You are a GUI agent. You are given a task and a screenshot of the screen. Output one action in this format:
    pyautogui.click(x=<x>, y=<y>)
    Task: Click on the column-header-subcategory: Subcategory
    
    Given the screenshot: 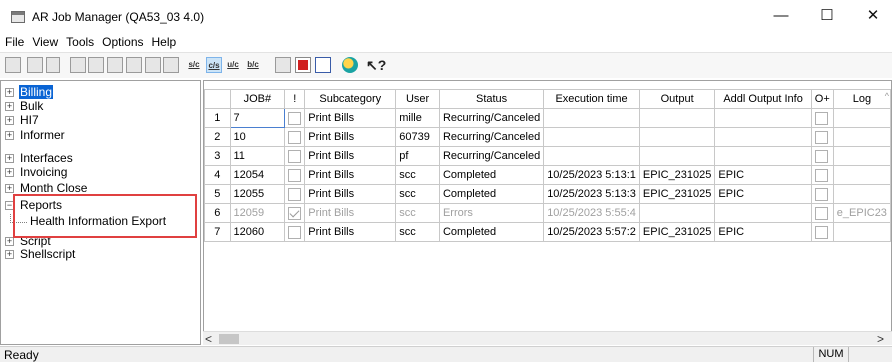 What is the action you would take?
    pyautogui.click(x=350, y=99)
    